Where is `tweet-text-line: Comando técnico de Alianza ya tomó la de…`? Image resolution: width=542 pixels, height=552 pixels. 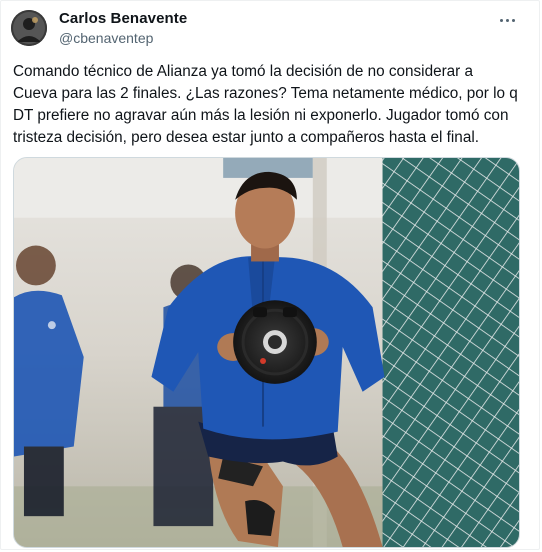
tweet-text-line: Comando técnico de Alianza ya tomó la de… is located at coordinates (243, 71).